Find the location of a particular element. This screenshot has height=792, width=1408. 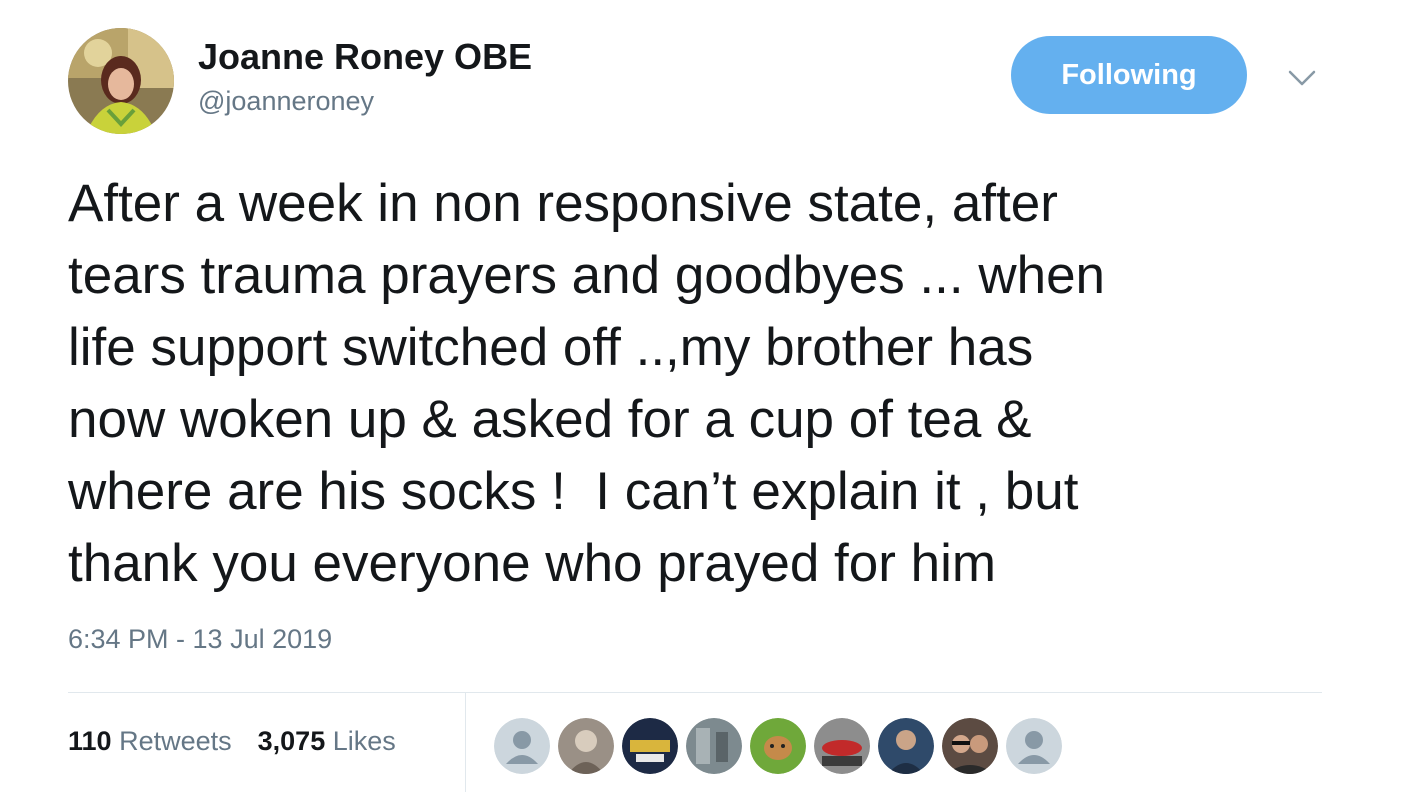

tweet-stats: 110 Retweets 3,075 Likes is located at coordinates (232, 741).